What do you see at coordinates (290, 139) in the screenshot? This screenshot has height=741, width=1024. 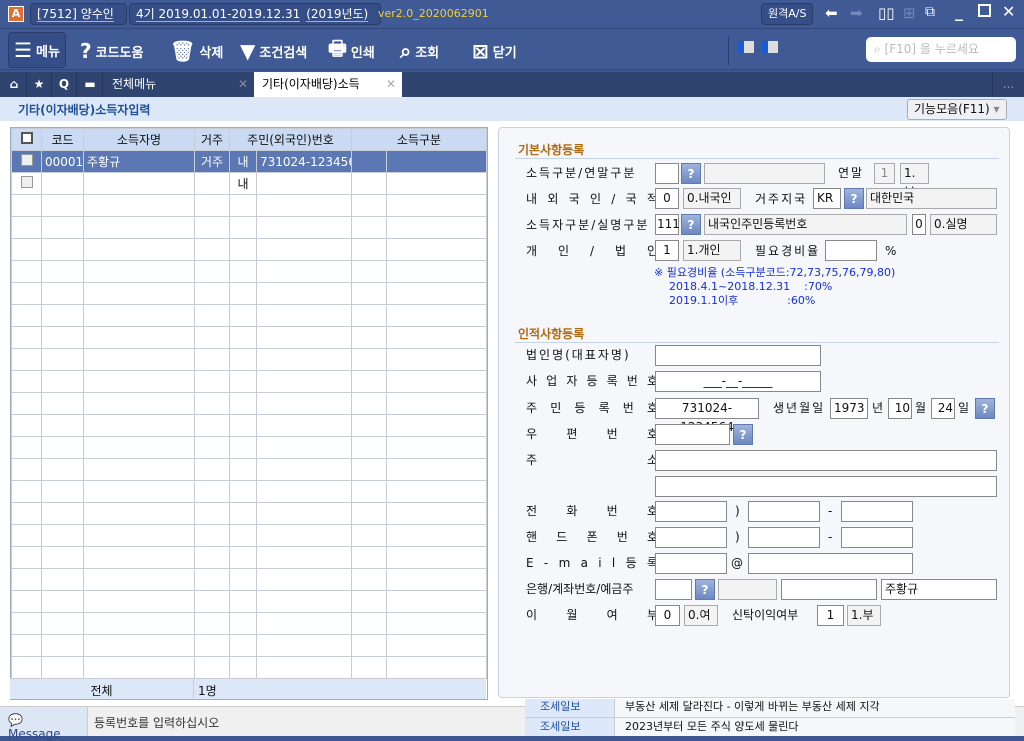 I see `col-id-number: 주민(외국인)번호` at bounding box center [290, 139].